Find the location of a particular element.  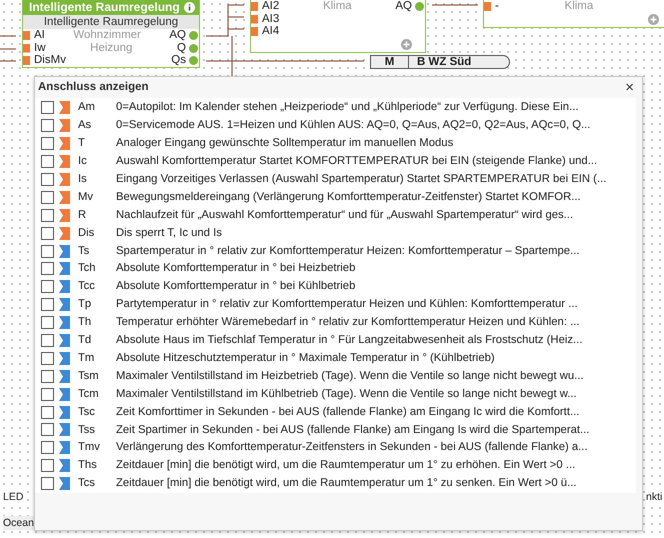

port-label: AI2 is located at coordinates (271, 6).